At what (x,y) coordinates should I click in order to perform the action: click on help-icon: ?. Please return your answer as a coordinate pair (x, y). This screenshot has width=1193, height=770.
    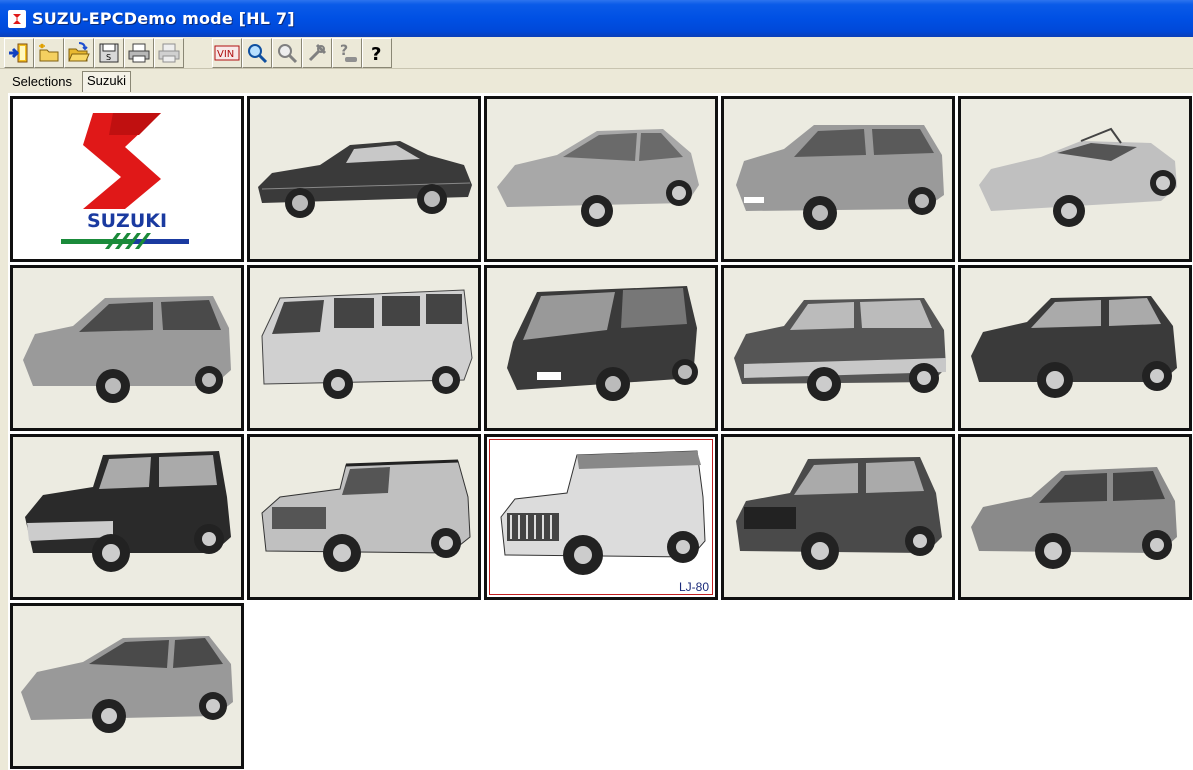
    Looking at the image, I should click on (376, 54).